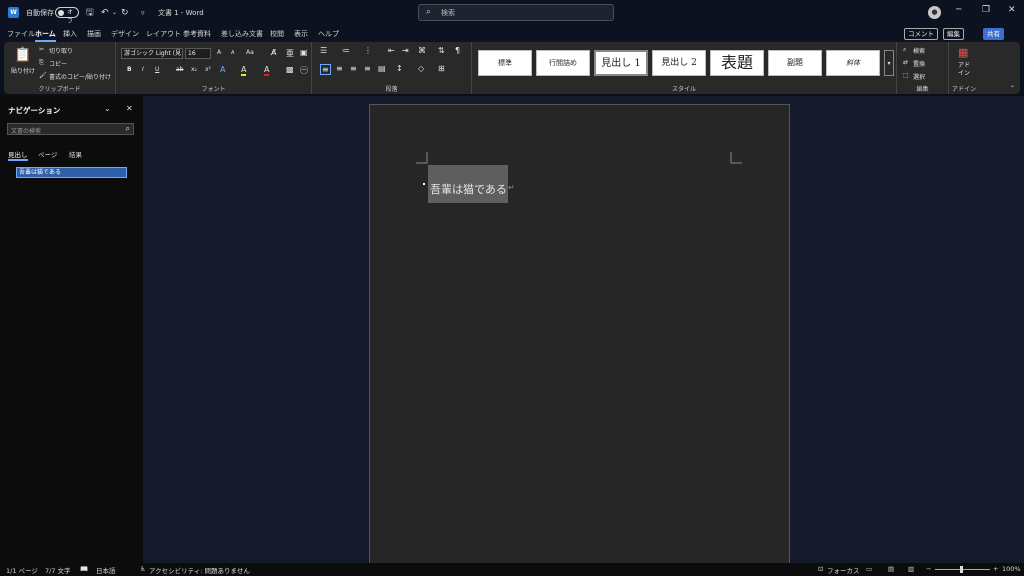 This screenshot has height=576, width=1024. Describe the element at coordinates (21, 34) in the screenshot. I see `tab-file: ファイル` at that location.